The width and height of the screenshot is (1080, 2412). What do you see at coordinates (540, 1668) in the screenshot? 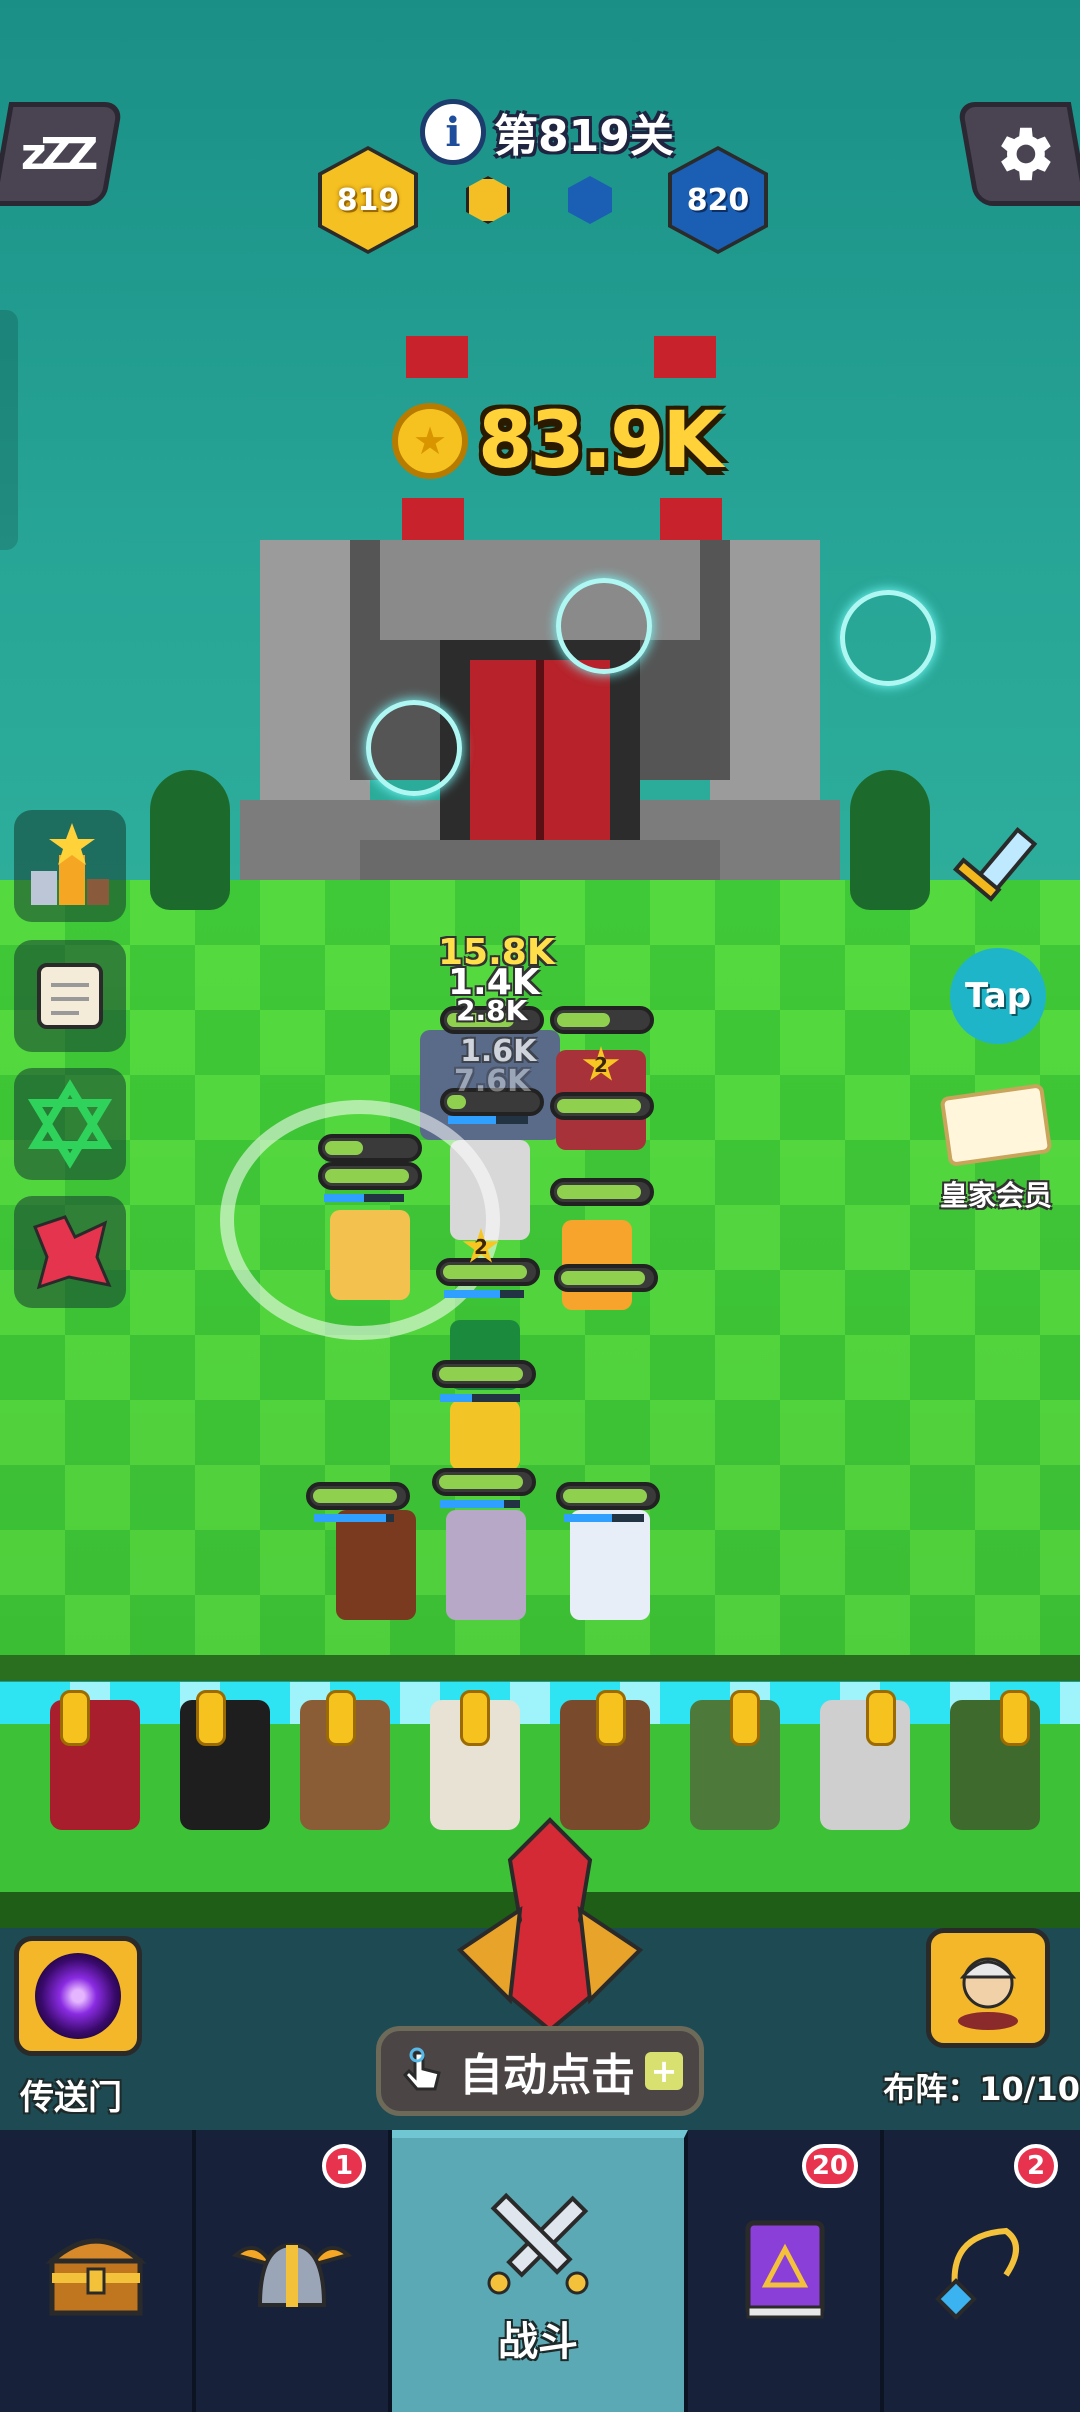
I see `battlefield-edge` at bounding box center [540, 1668].